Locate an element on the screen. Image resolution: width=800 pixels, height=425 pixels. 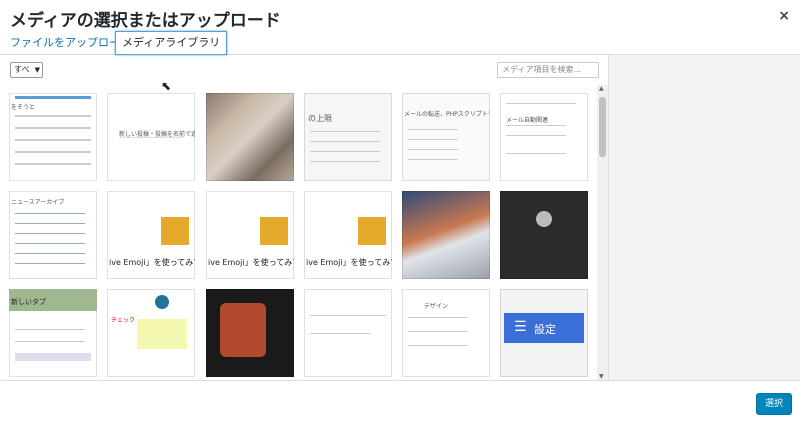
modal-footer: 選択 is located at coordinates (400, 402).